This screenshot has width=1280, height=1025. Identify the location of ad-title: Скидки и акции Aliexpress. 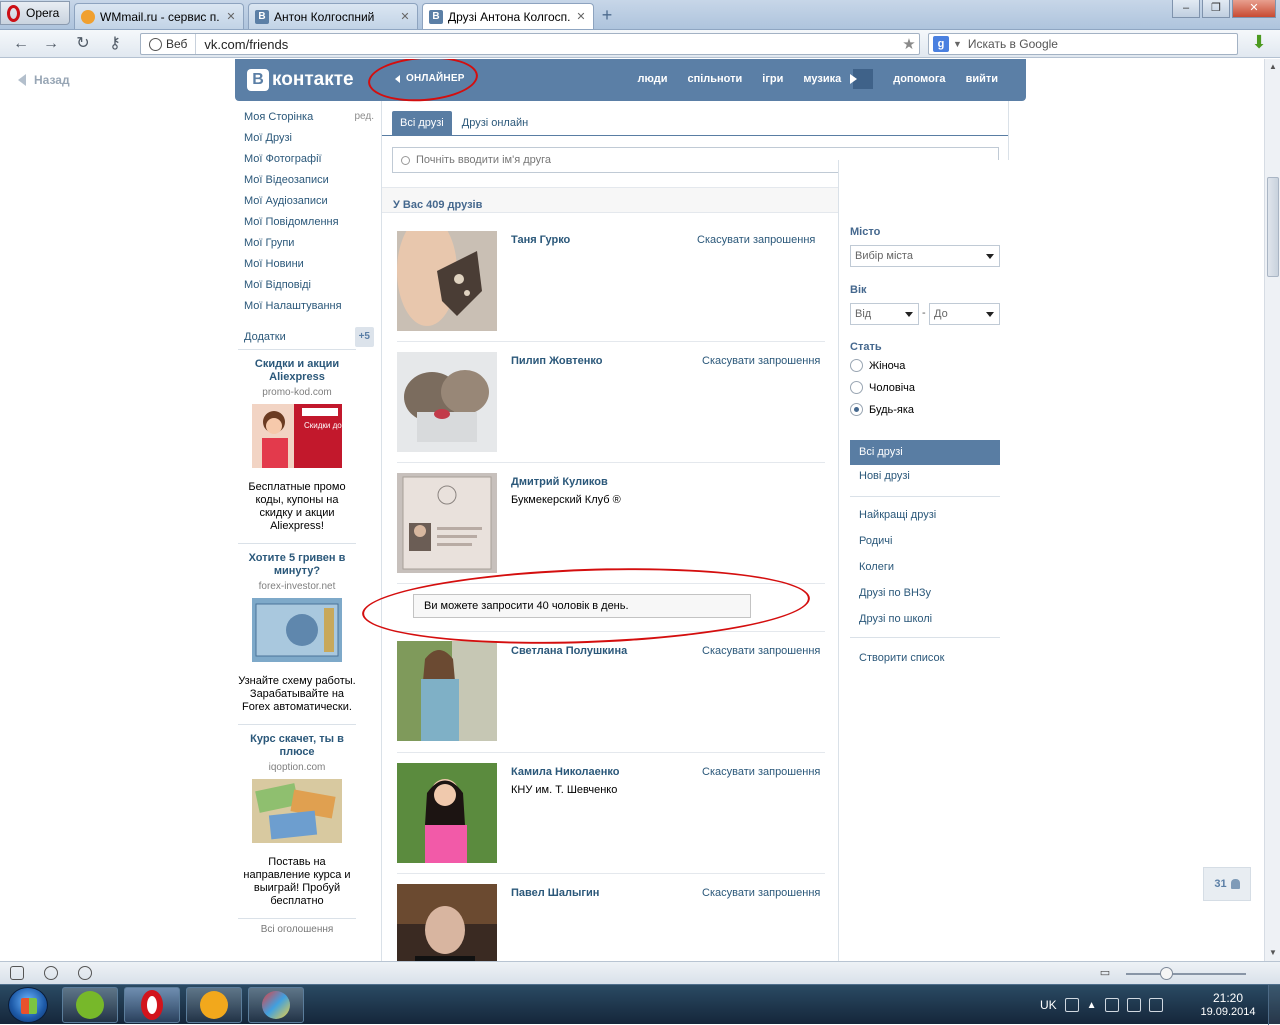
(297, 371).